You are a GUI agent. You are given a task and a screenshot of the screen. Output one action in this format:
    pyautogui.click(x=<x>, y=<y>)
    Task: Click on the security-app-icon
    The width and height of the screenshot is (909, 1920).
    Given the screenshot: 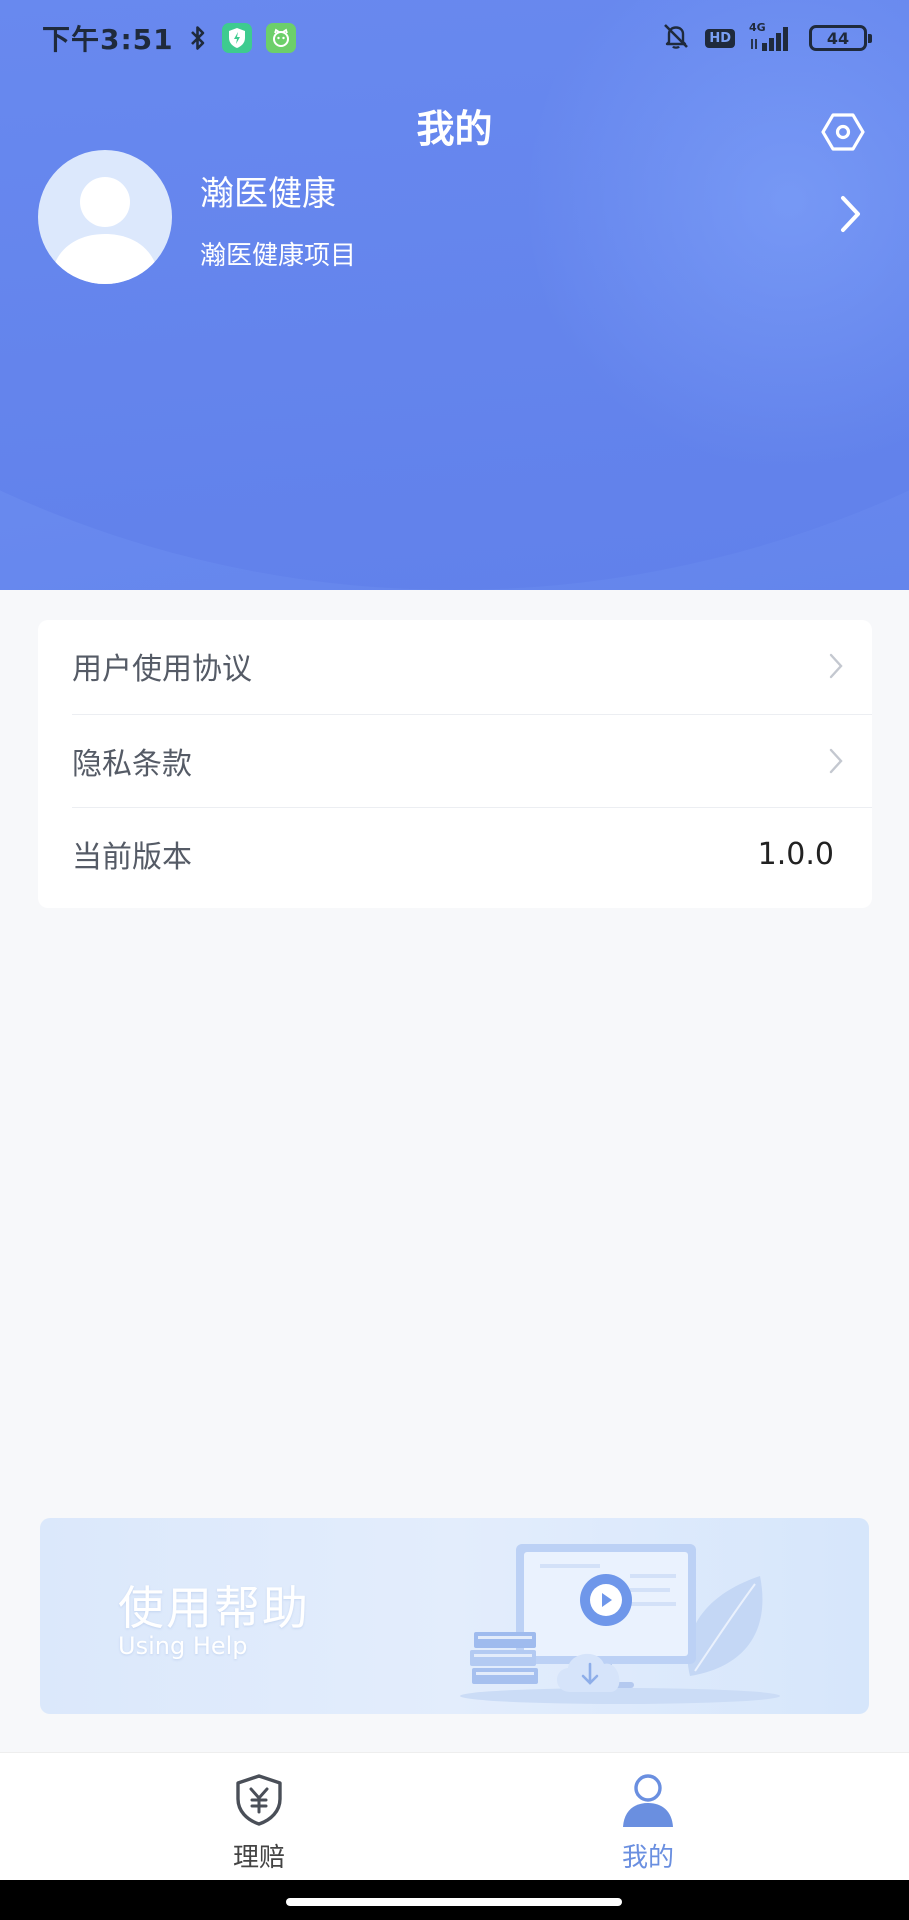 What is the action you would take?
    pyautogui.click(x=236, y=38)
    